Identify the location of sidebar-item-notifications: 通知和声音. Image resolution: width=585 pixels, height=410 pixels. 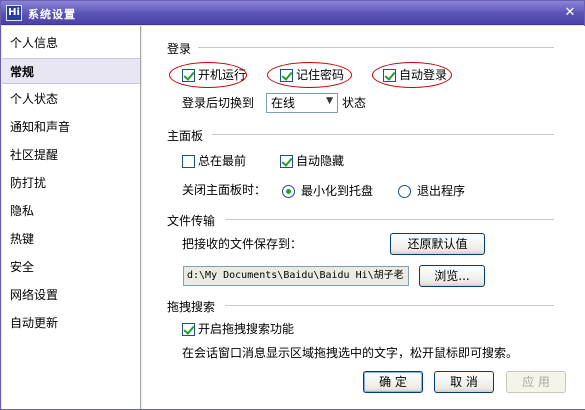
(71, 127).